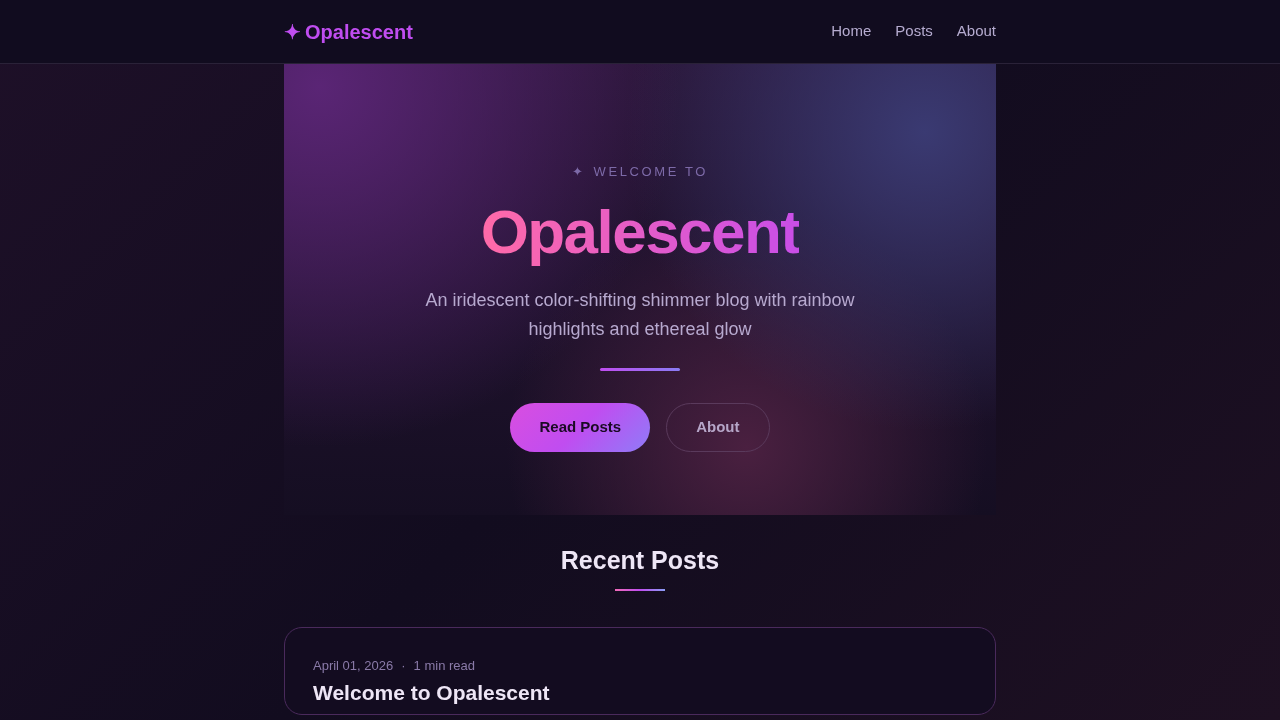 The height and width of the screenshot is (720, 1280). Describe the element at coordinates (640, 692) in the screenshot. I see `post-title: Welcome to Opalescent` at that location.